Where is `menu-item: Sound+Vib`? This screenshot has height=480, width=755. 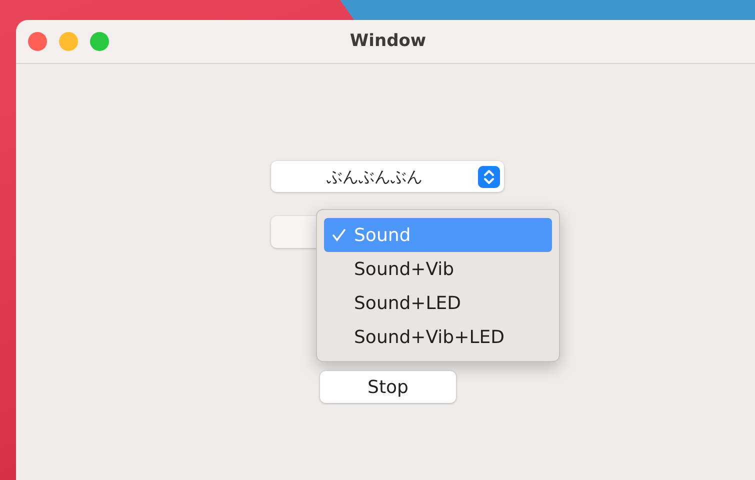
menu-item: Sound+Vib is located at coordinates (438, 269).